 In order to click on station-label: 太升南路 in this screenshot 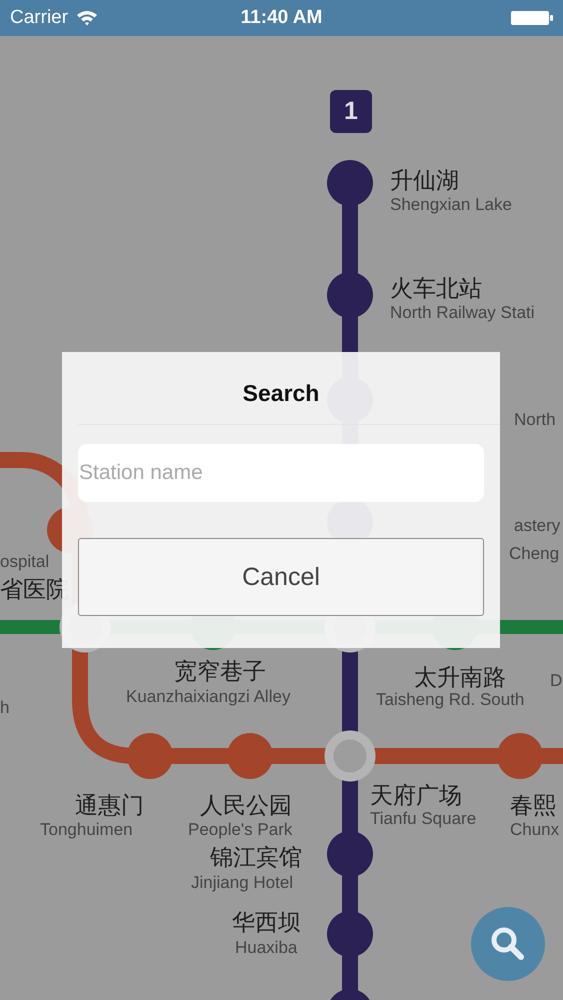, I will do `click(460, 677)`.